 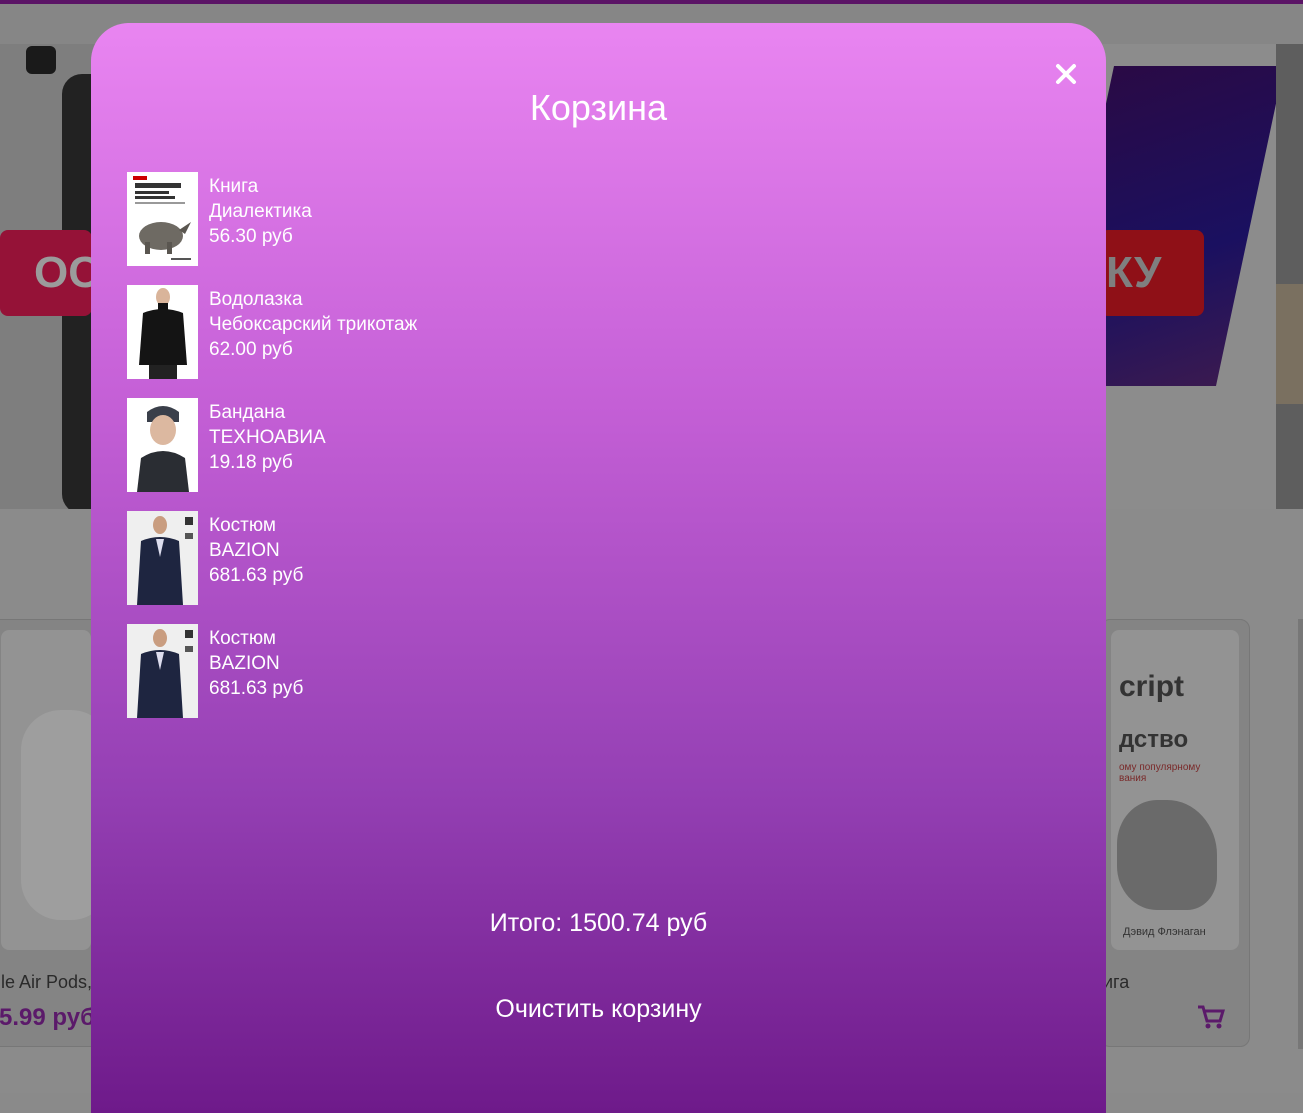 I want to click on cart-total: Итого: 1500.74 руб, so click(x=598, y=923).